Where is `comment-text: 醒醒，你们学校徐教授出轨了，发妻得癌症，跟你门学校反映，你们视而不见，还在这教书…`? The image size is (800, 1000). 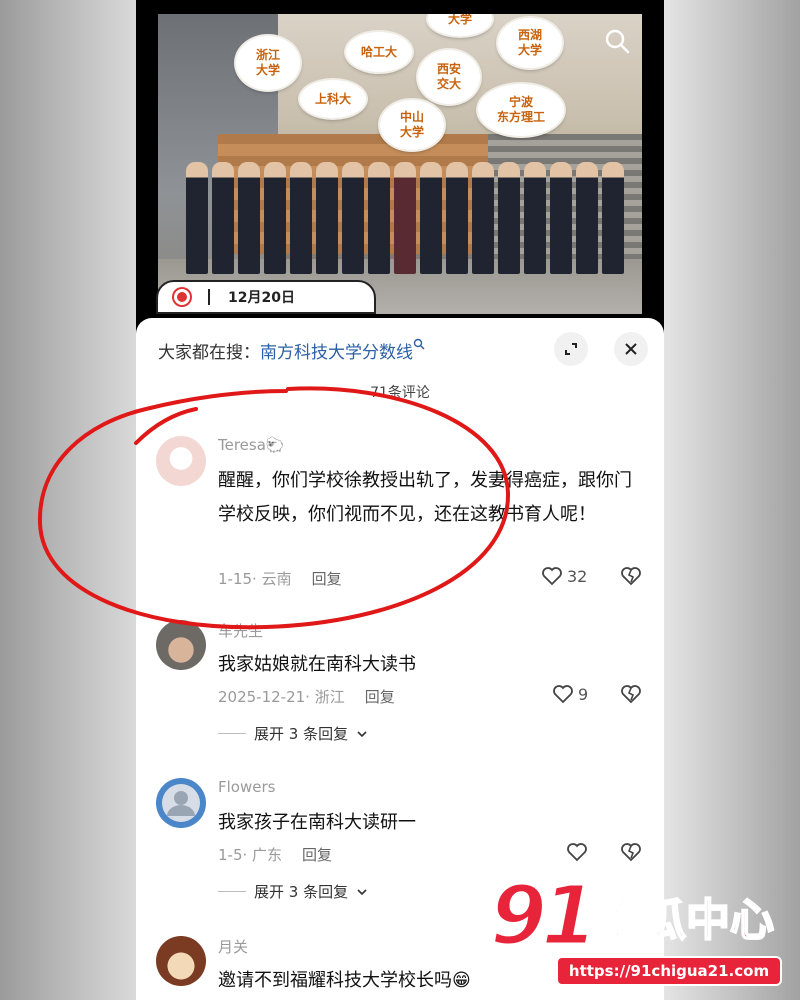 comment-text: 醒醒，你们学校徐教授出轨了，发妻得癌症，跟你门学校反映，你们视而不见，还在这教书… is located at coordinates (425, 497).